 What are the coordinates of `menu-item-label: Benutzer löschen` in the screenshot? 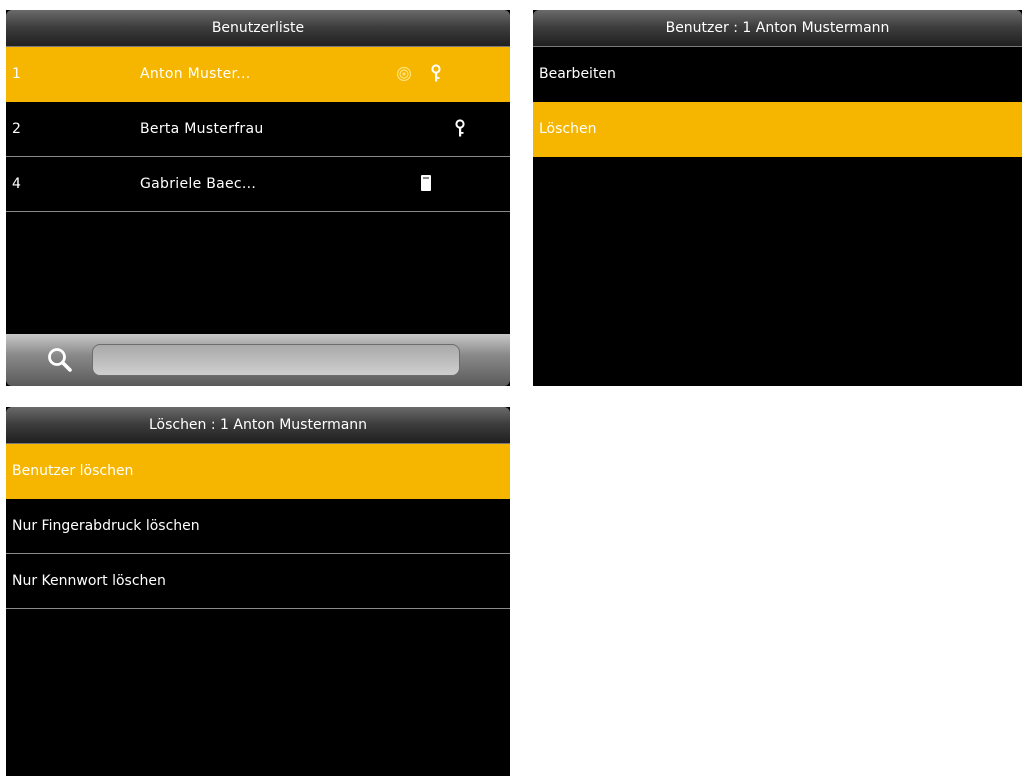 It's located at (73, 471).